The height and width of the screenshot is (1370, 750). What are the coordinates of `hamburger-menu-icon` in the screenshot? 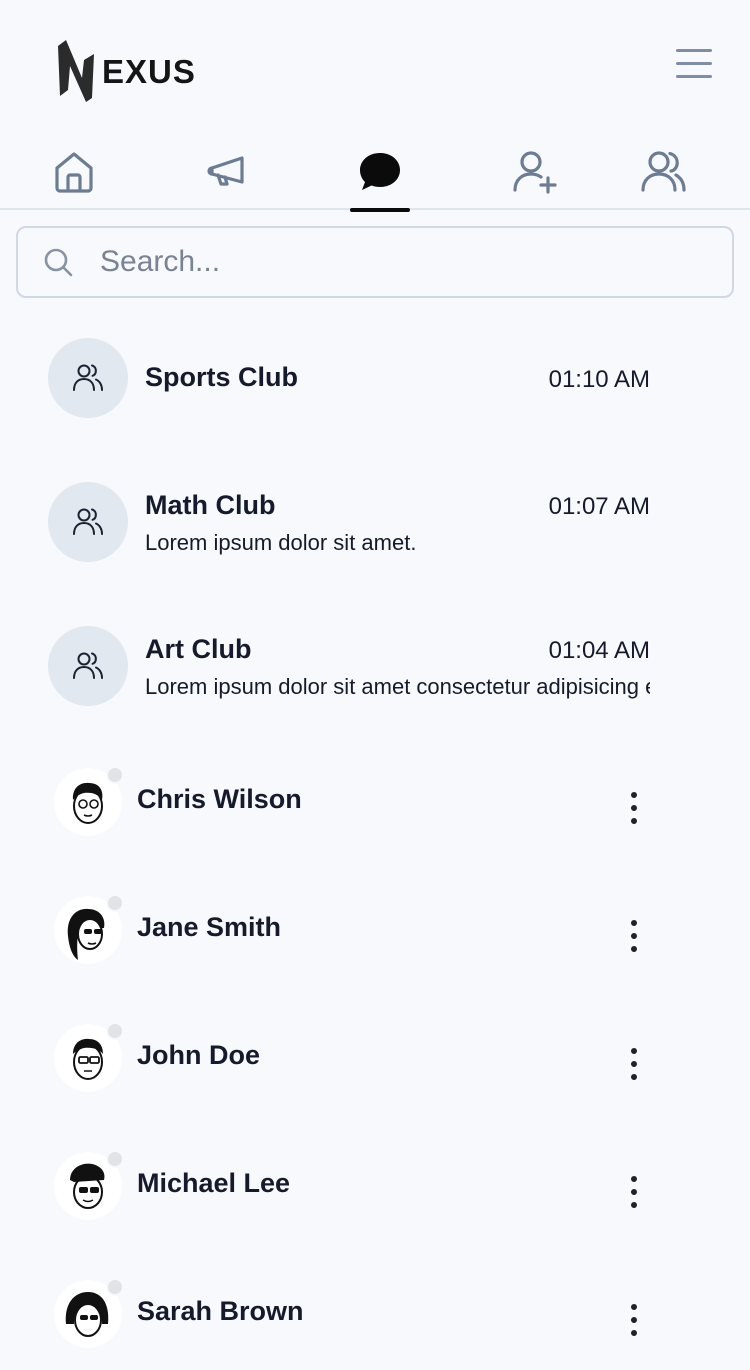 It's located at (694, 64).